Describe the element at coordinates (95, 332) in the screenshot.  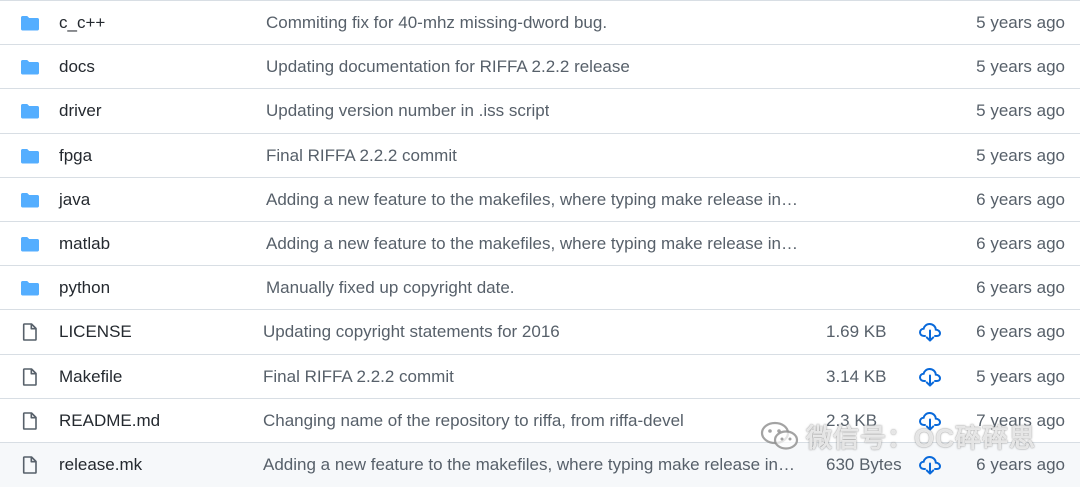
I see `file-name-link: LICENSE` at that location.